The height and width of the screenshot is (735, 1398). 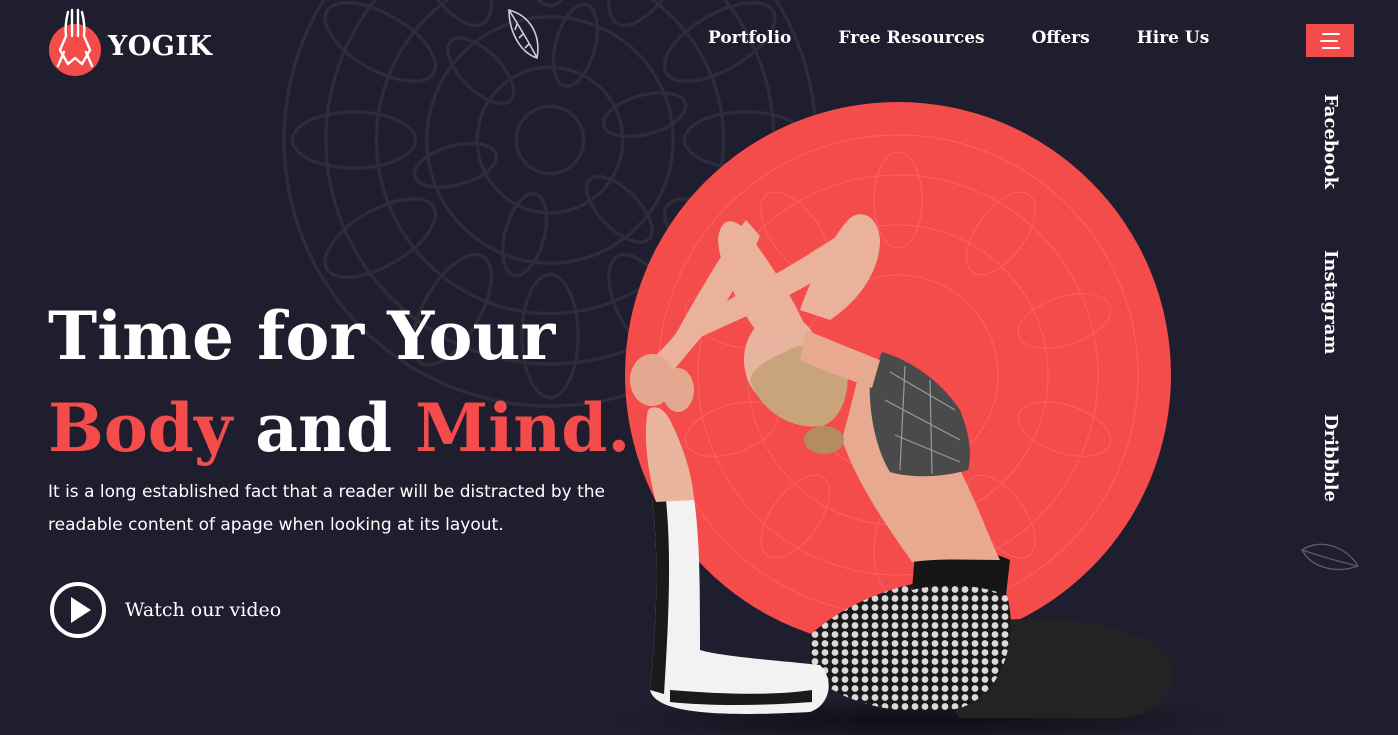 I want to click on nav-offers: Offers, so click(x=1061, y=38).